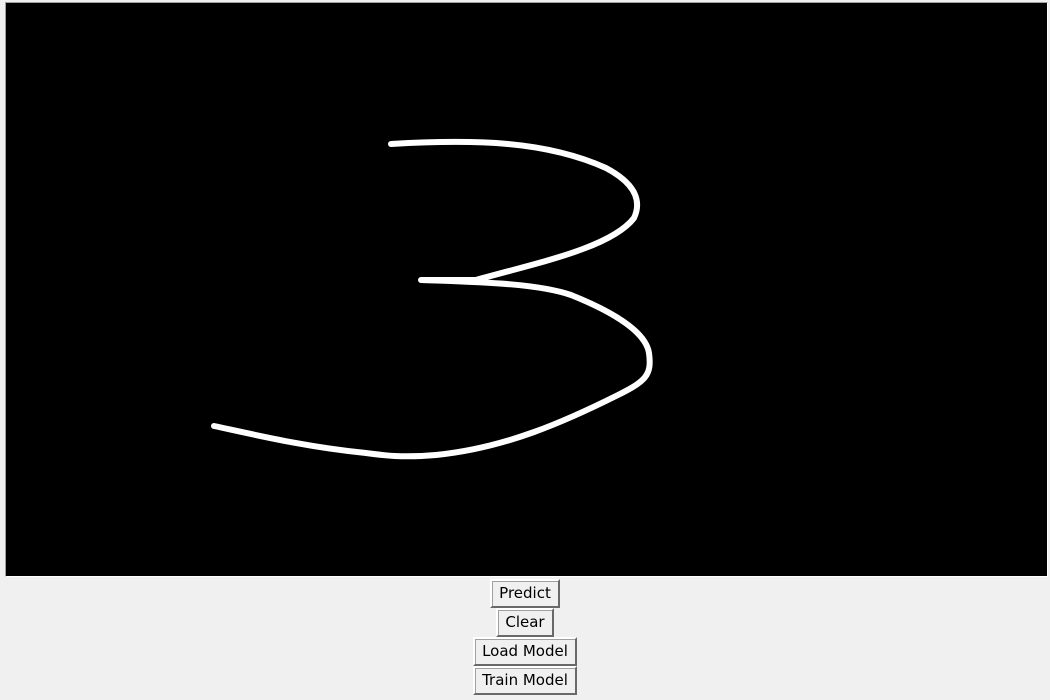 The width and height of the screenshot is (1050, 700). I want to click on clear-button: Clear, so click(525, 622).